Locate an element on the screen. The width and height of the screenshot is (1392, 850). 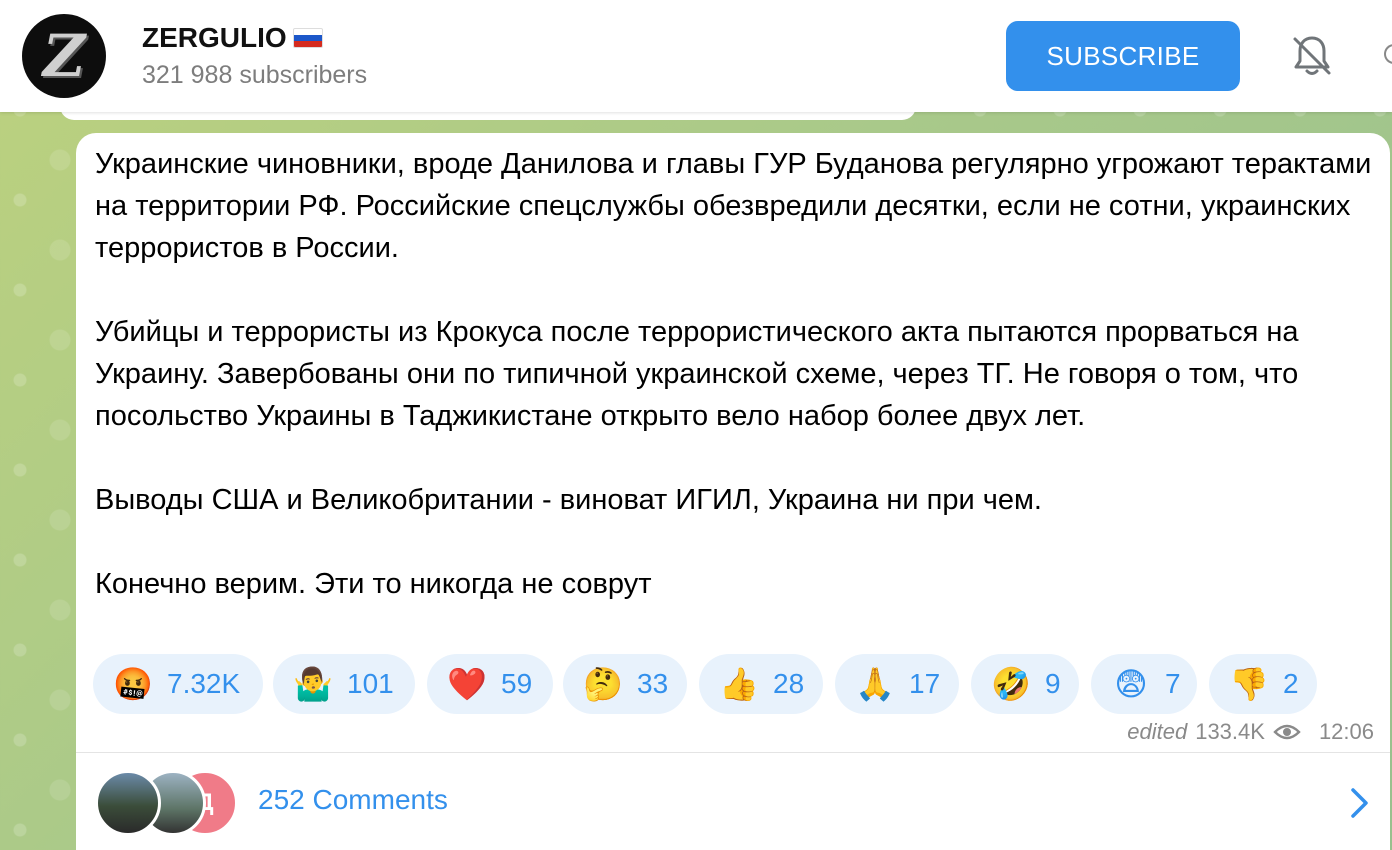
reaction-rofl: 🤣 9 is located at coordinates (1025, 684).